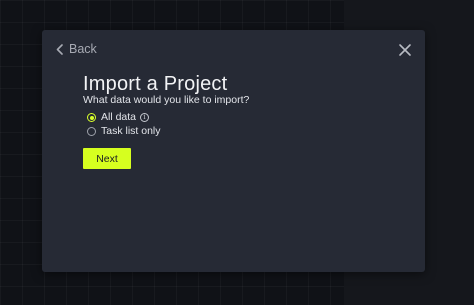 This screenshot has width=474, height=305. I want to click on back-button: Back, so click(76, 49).